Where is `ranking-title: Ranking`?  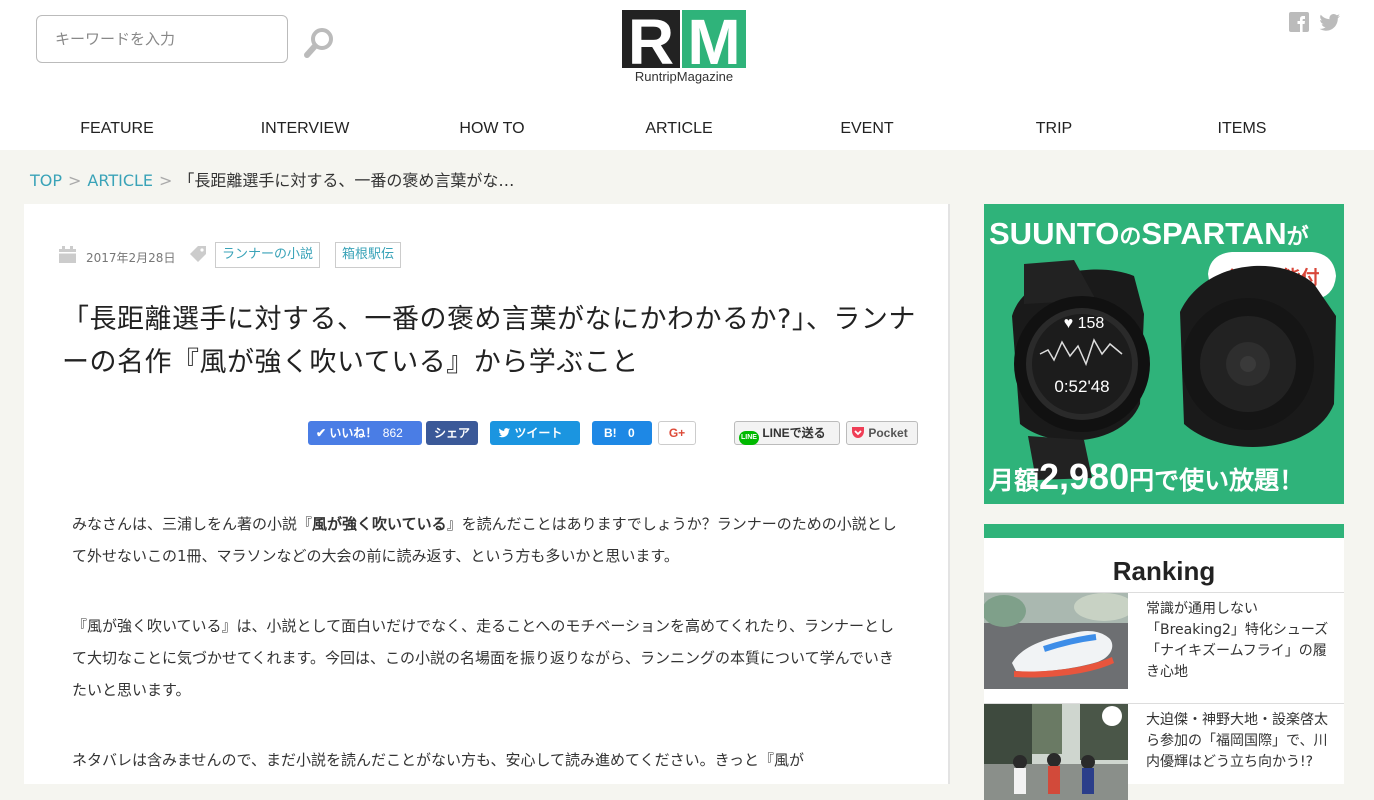
ranking-title: Ranking is located at coordinates (1164, 571).